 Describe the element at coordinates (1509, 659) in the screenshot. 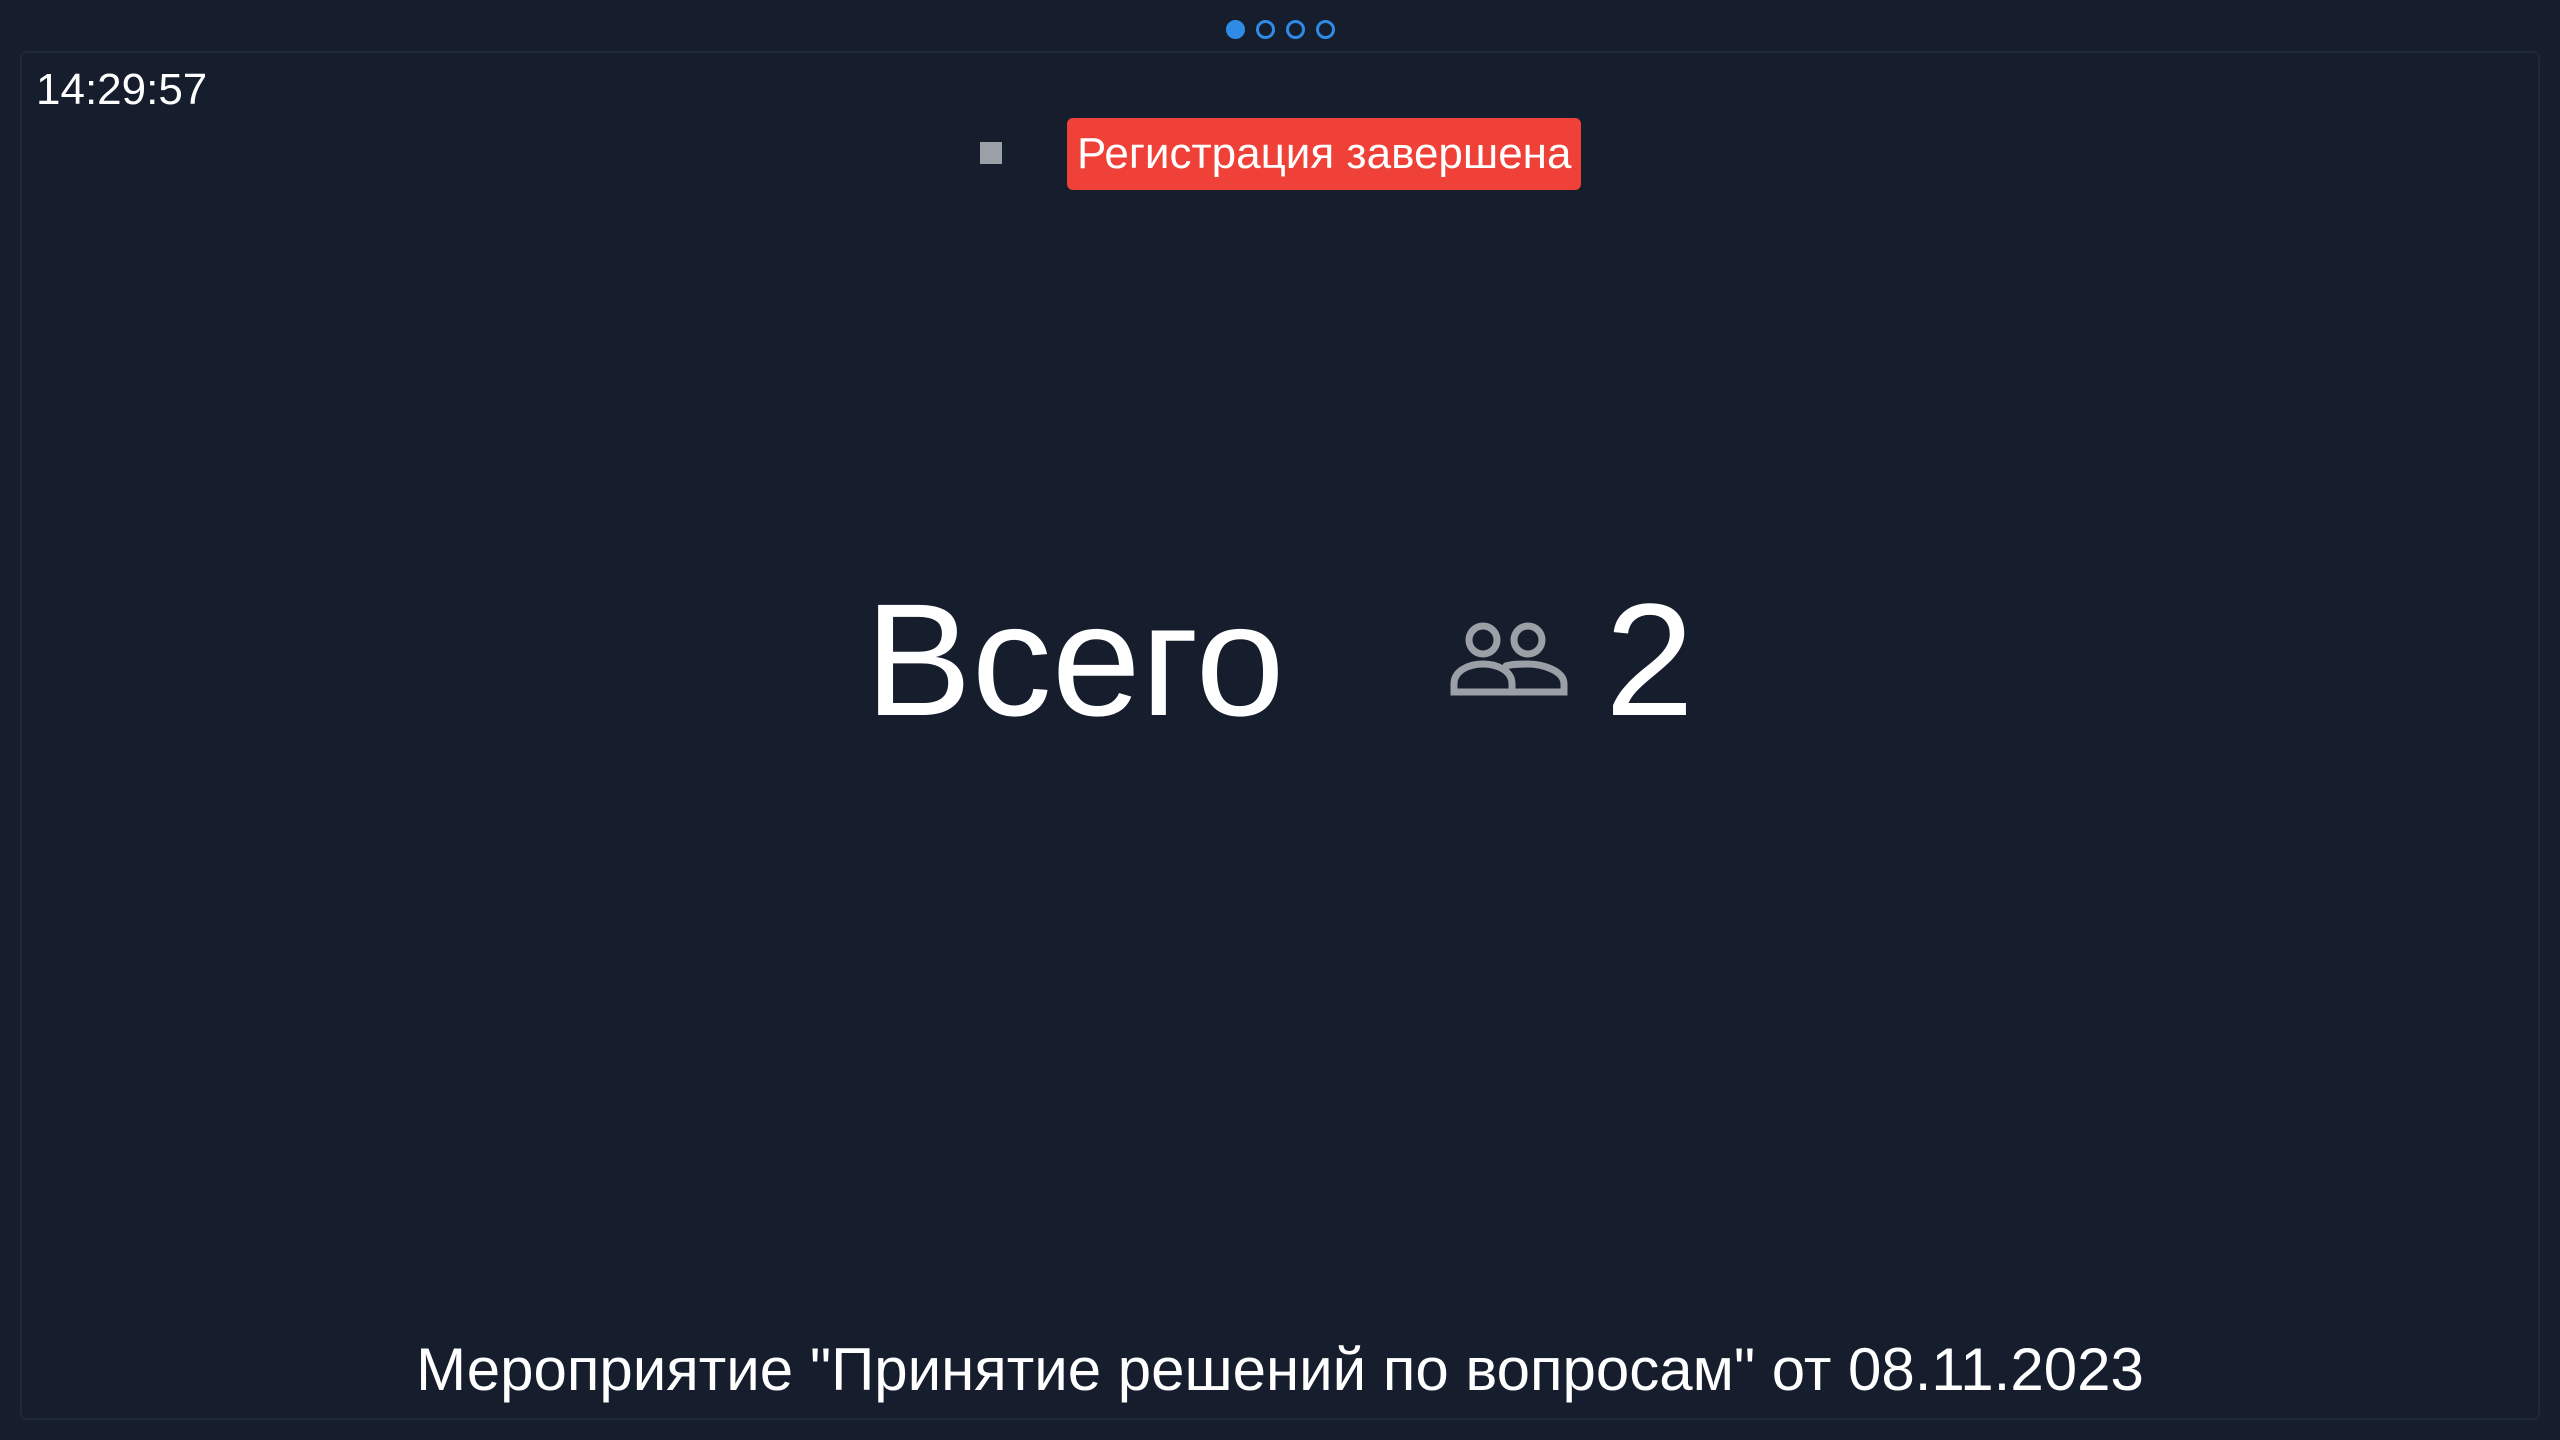

I see `people-icon` at that location.